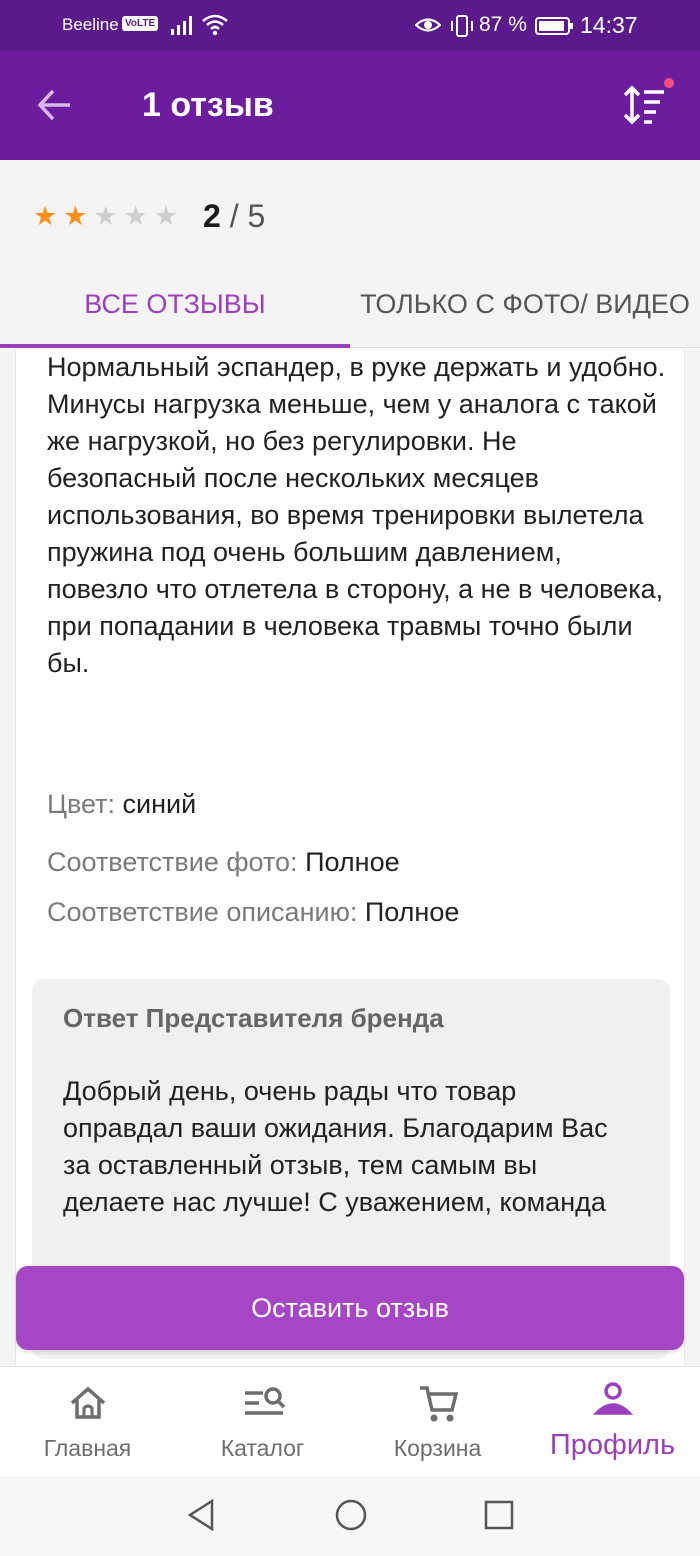 The image size is (700, 1556). I want to click on system-navigation-bar, so click(350, 1516).